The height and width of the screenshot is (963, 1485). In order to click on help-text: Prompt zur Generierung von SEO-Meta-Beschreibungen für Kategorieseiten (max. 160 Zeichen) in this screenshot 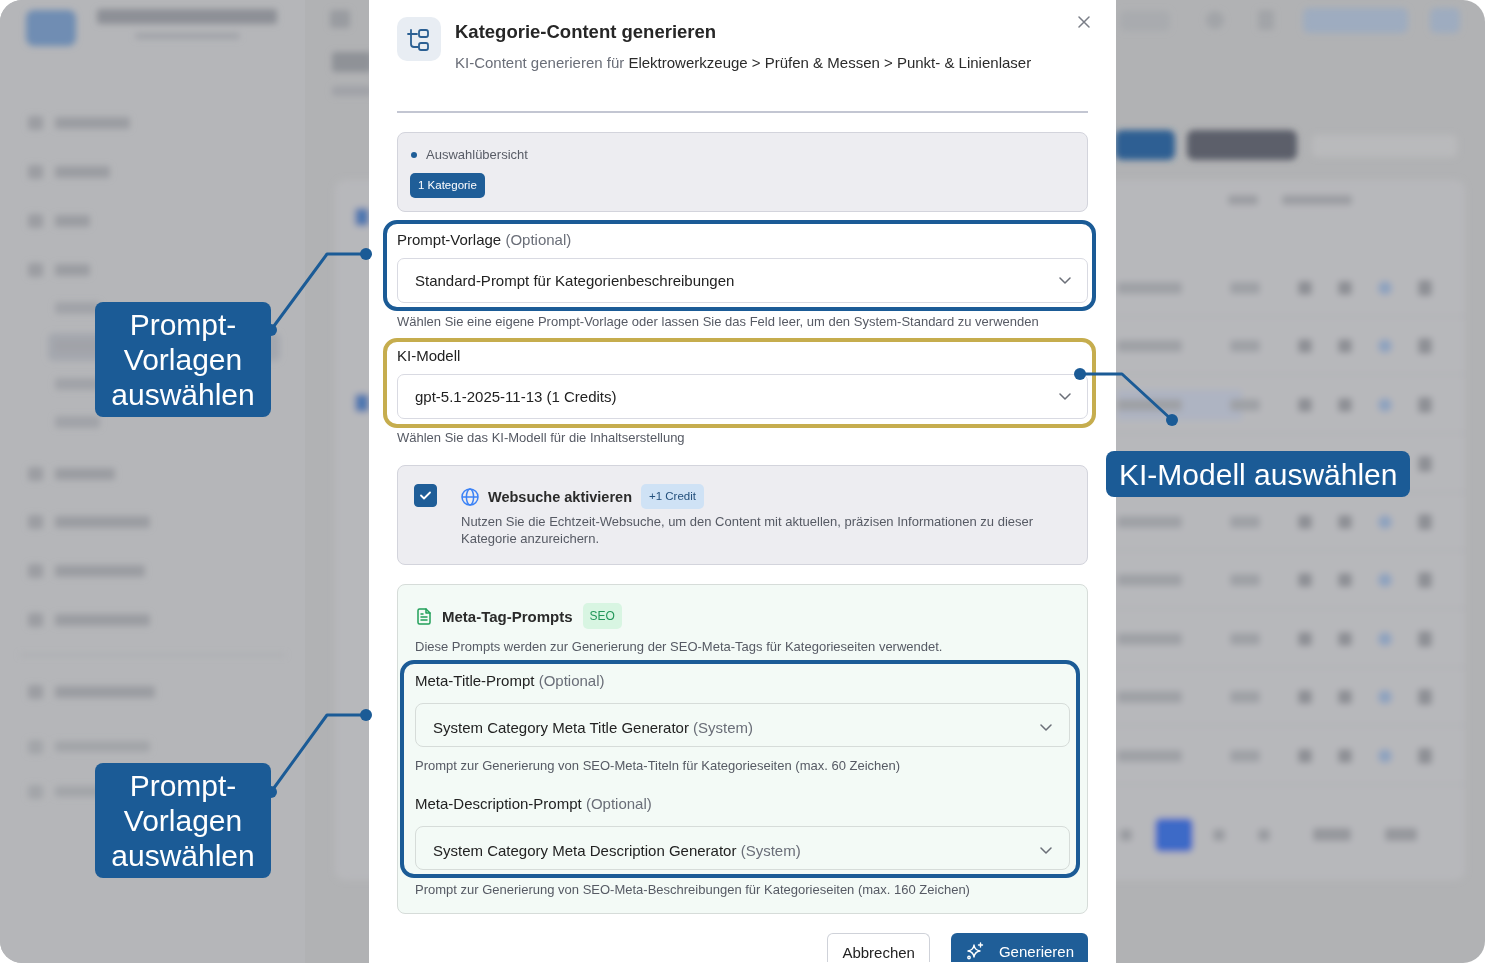, I will do `click(693, 890)`.